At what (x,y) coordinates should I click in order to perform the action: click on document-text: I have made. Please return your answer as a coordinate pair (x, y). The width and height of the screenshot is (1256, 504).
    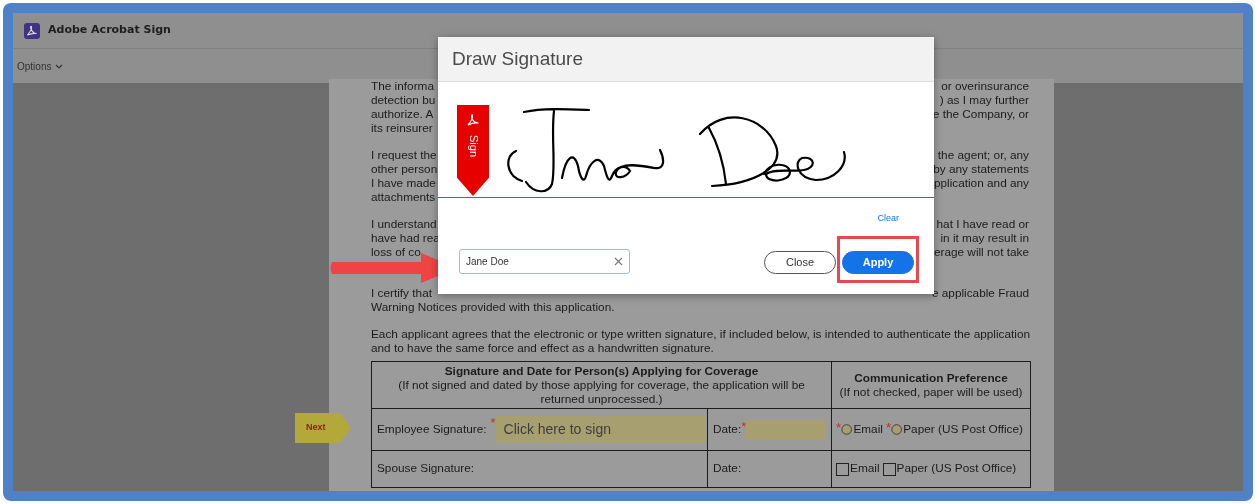
    Looking at the image, I should click on (403, 183).